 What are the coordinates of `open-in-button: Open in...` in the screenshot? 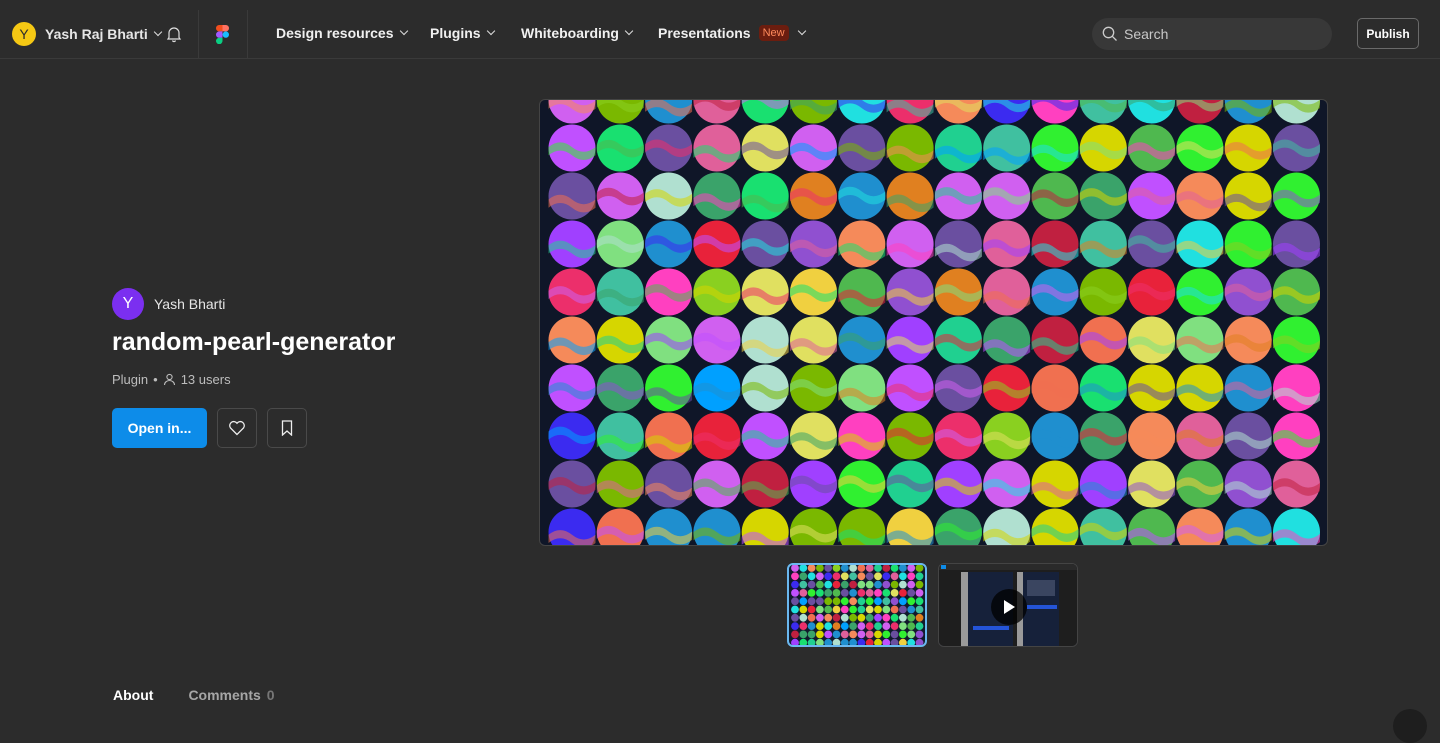 It's located at (159, 428).